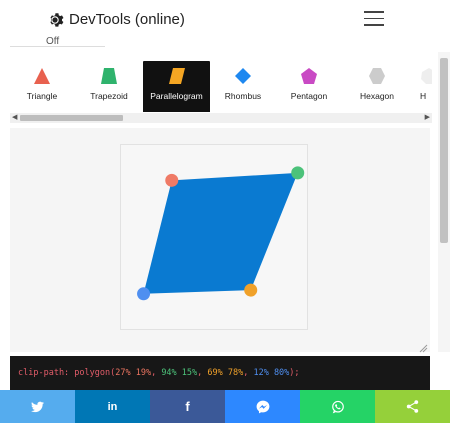  I want to click on linkedin-share-button: in, so click(112, 406).